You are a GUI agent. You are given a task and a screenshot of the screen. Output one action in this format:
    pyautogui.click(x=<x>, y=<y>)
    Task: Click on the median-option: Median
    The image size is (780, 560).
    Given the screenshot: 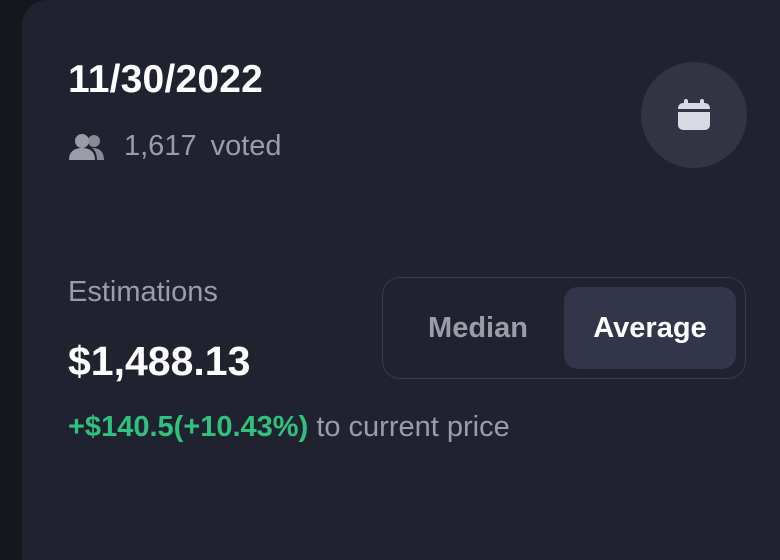 What is the action you would take?
    pyautogui.click(x=478, y=328)
    